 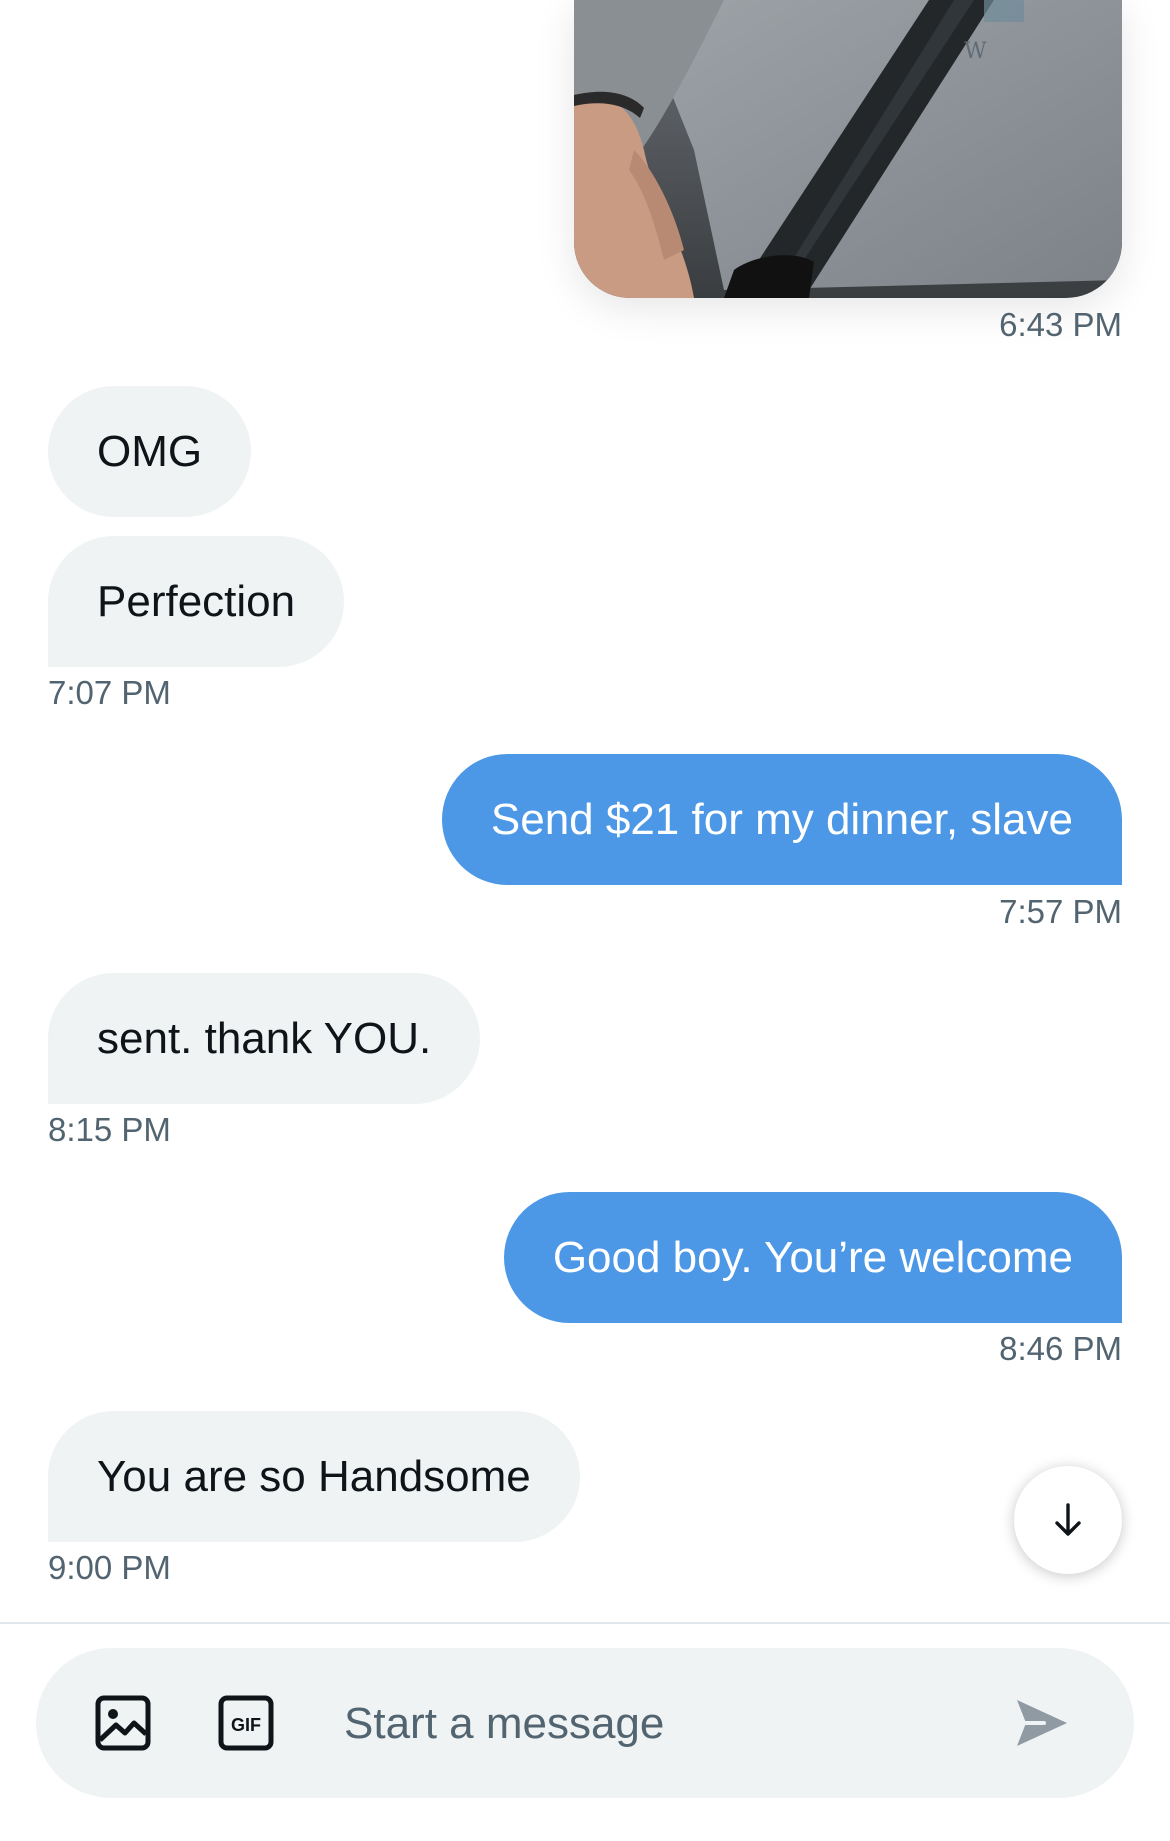 I want to click on arrow-down-icon, so click(x=1068, y=1519).